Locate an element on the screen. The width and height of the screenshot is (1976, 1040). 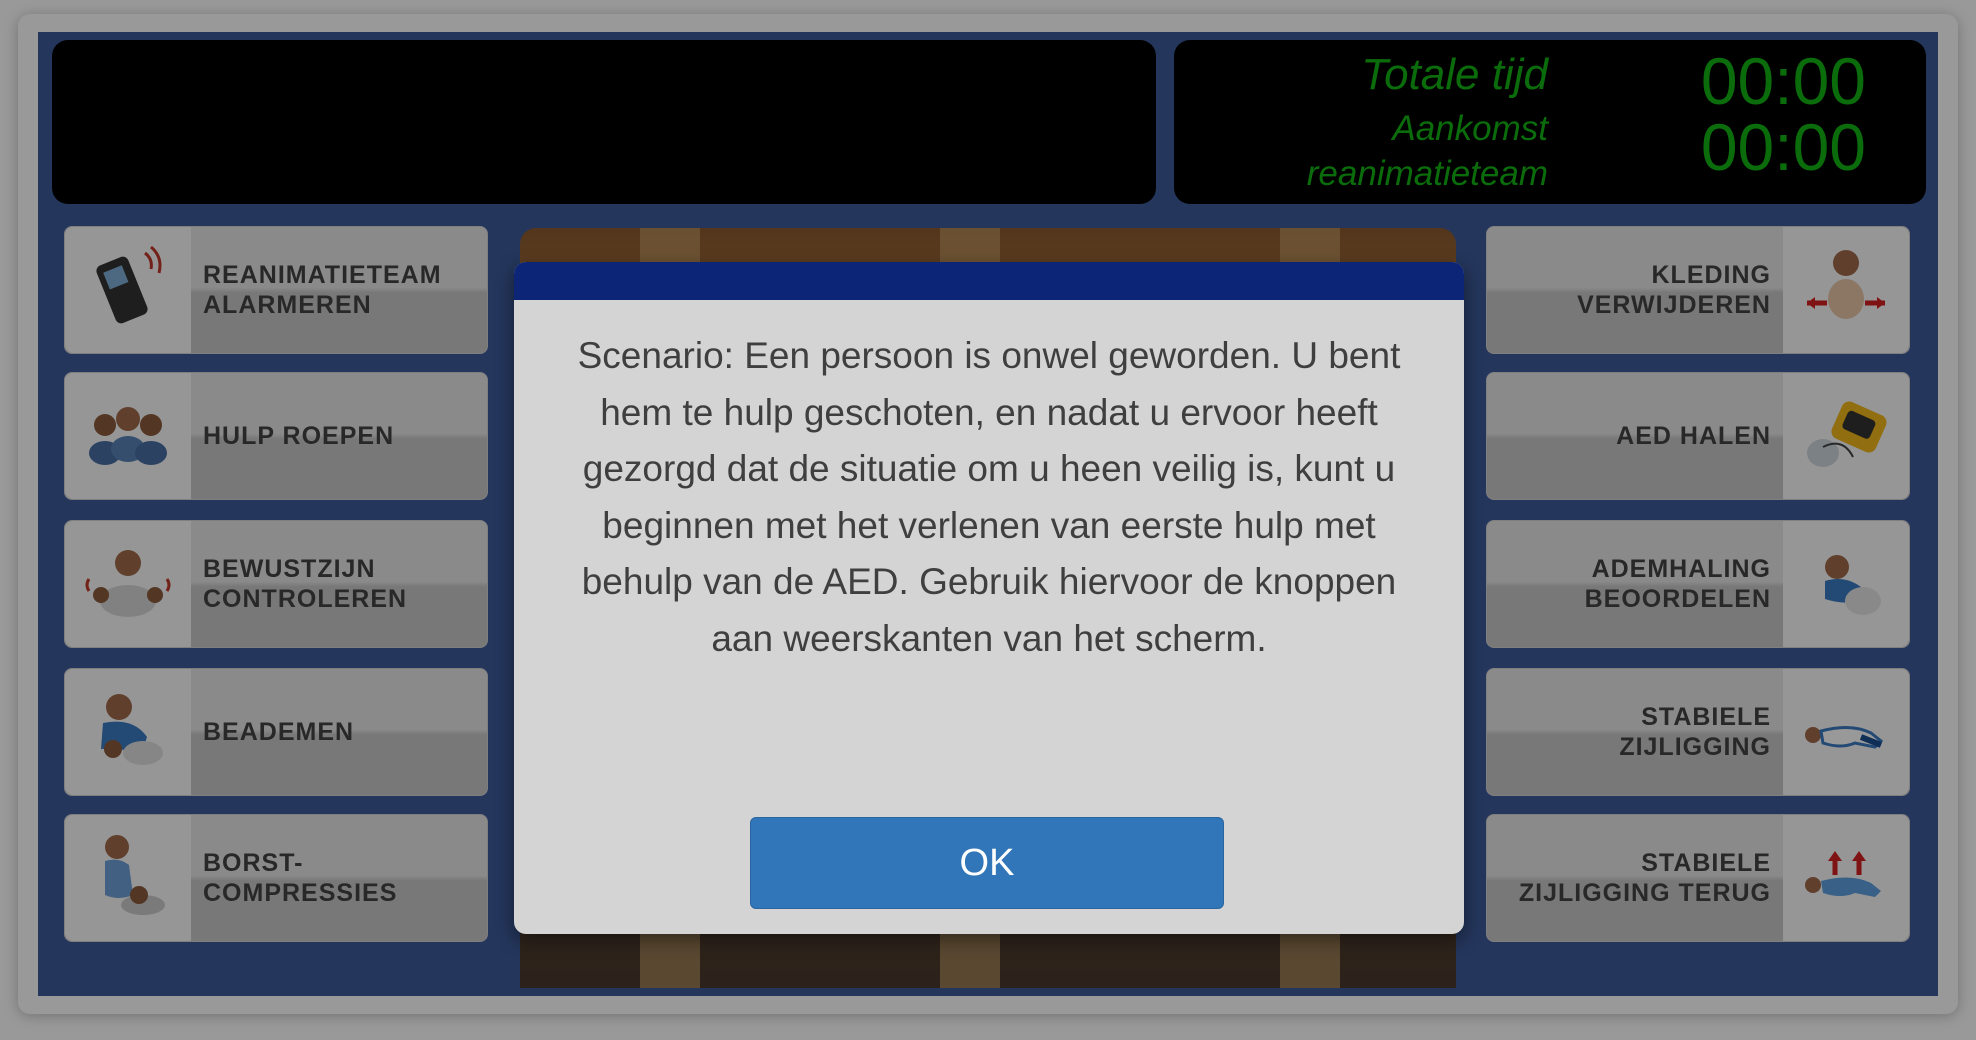
action-label: ADEMHALING BEOORDELEN is located at coordinates (1677, 584).